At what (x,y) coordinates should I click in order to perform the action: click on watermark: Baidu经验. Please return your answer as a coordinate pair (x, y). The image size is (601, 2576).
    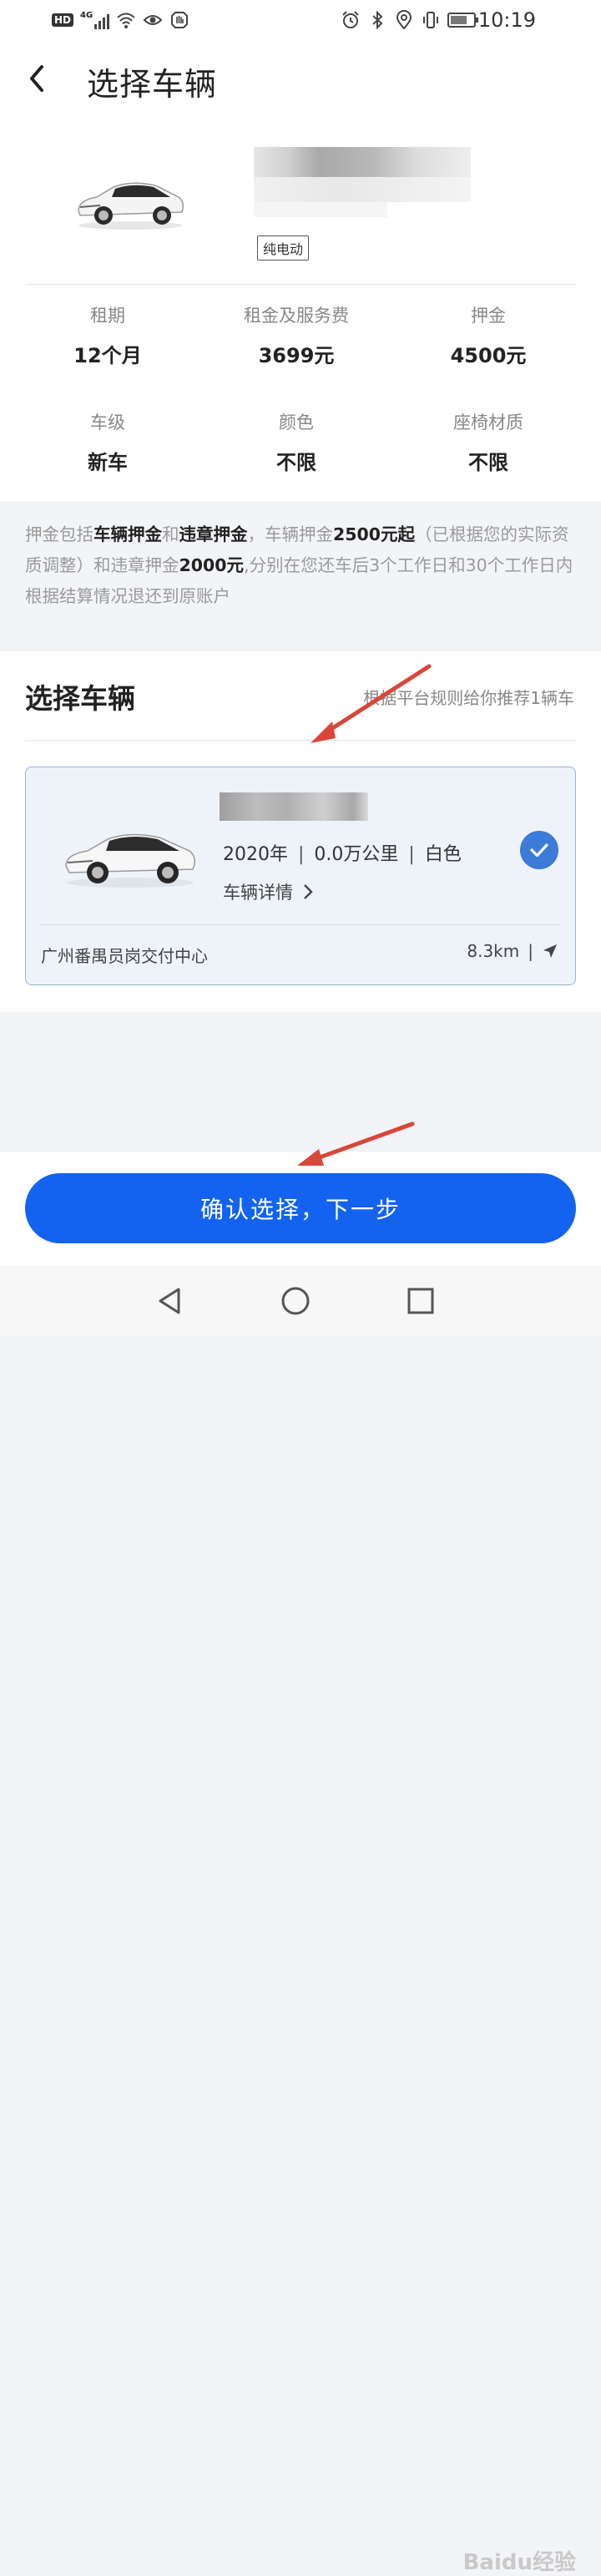
    Looking at the image, I should click on (519, 2562).